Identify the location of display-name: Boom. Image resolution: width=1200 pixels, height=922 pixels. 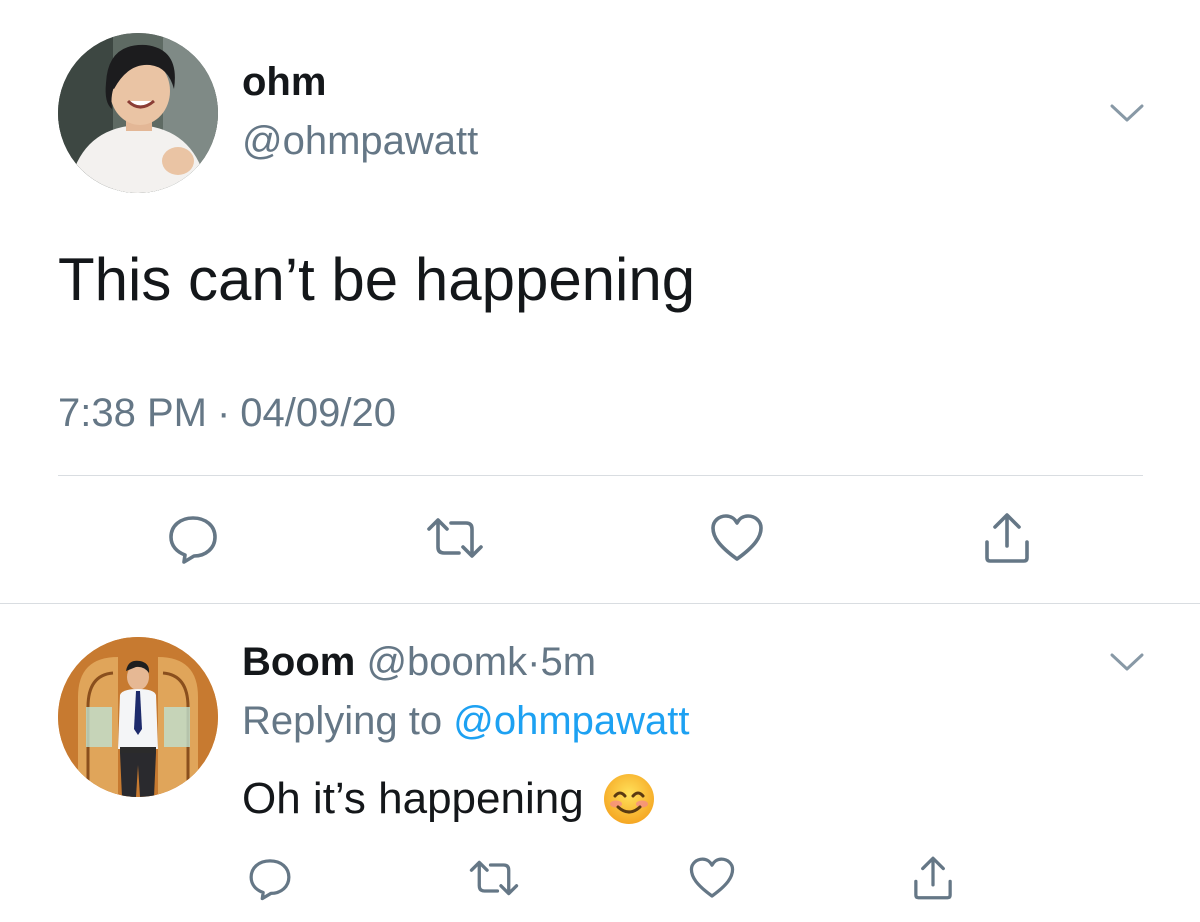
(298, 662).